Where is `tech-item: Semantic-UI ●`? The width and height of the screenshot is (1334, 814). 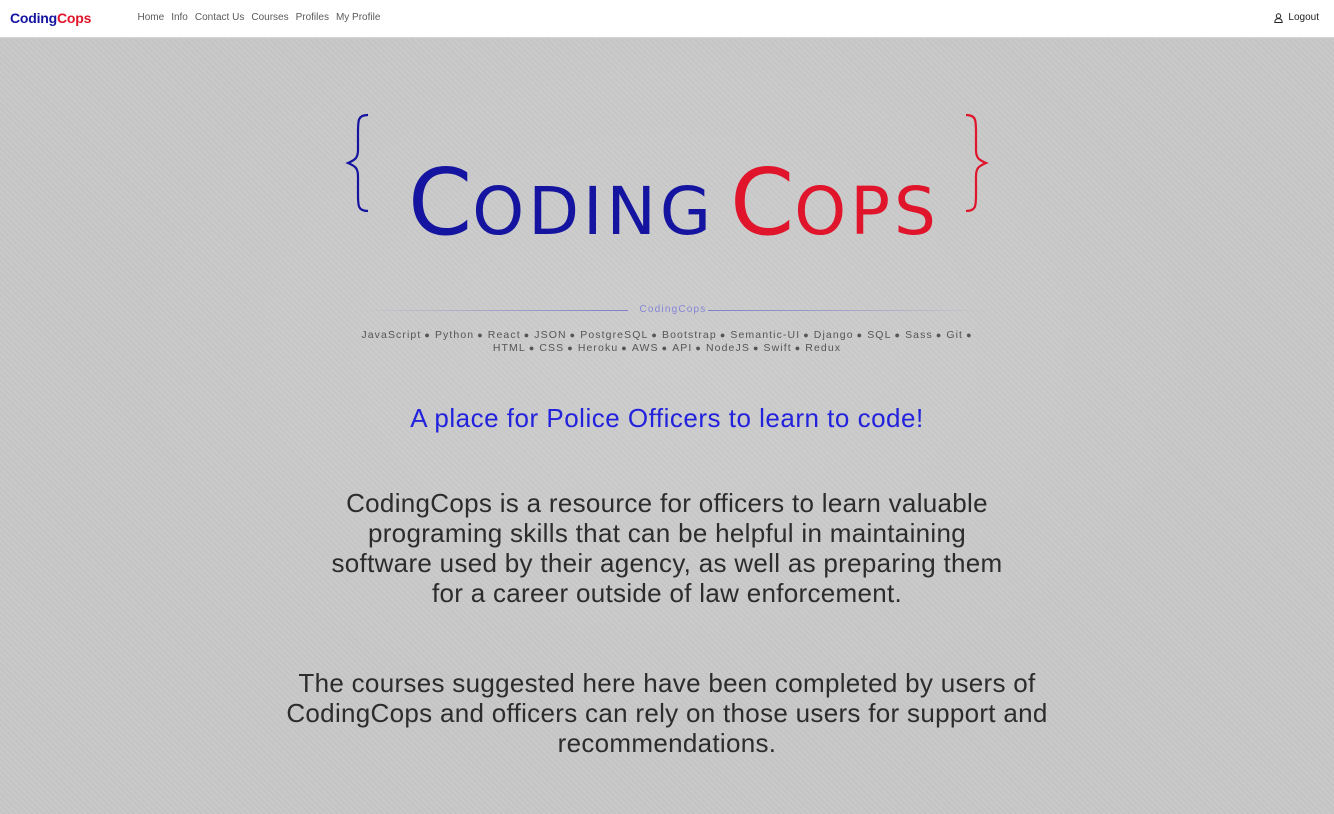
tech-item: Semantic-UI ● is located at coordinates (770, 335).